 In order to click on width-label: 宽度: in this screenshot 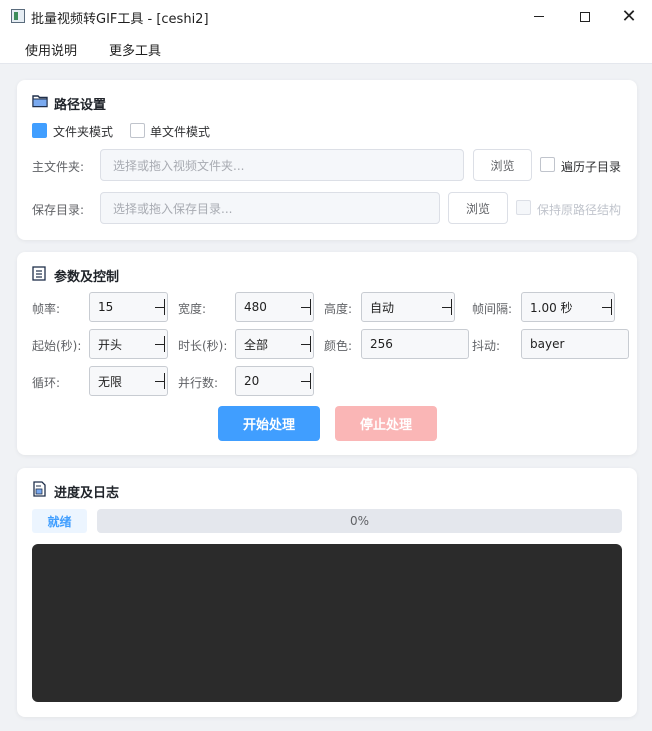, I will do `click(192, 309)`.